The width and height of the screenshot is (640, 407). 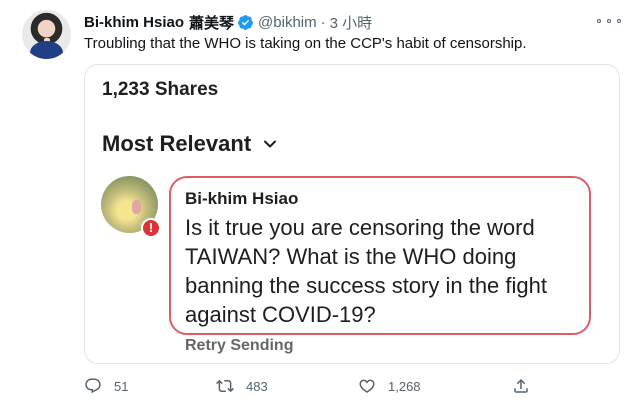 I want to click on share-button, so click(x=521, y=386).